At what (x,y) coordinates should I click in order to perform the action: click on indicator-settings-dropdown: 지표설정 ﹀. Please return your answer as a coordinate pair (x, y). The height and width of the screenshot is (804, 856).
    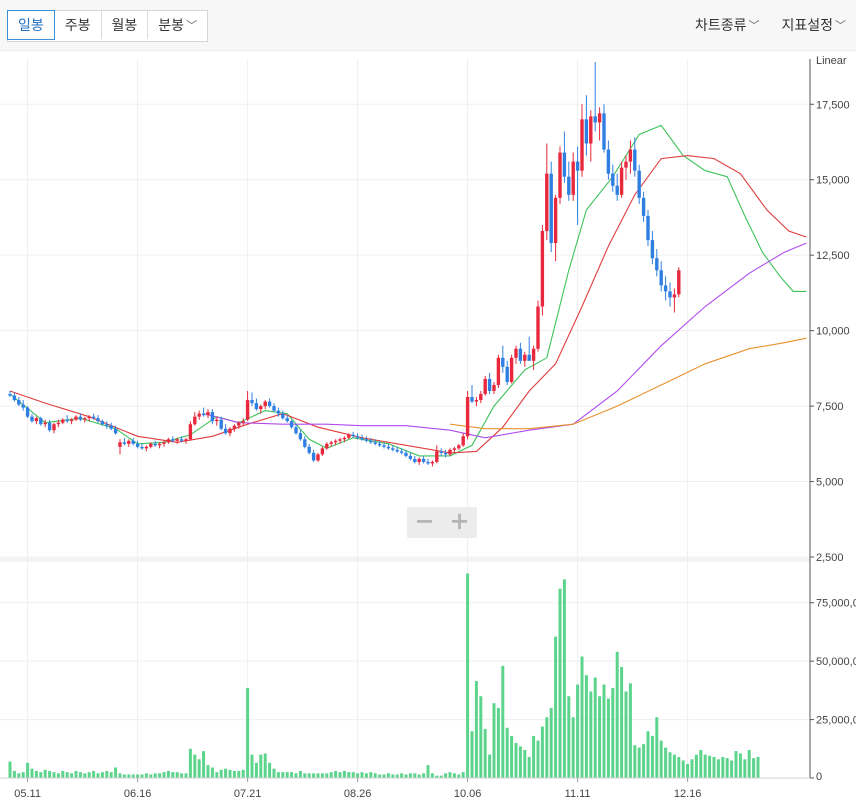
    Looking at the image, I should click on (812, 25).